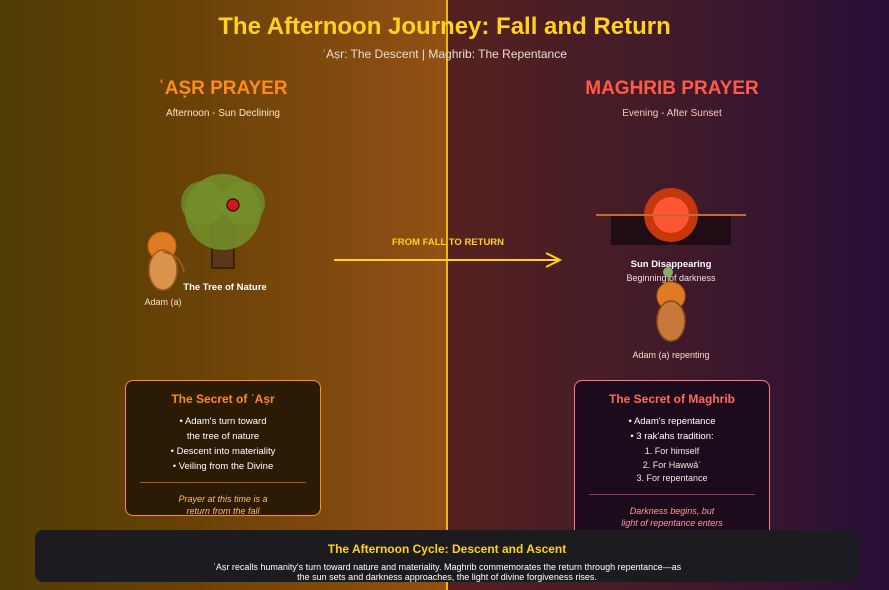  What do you see at coordinates (447, 295) in the screenshot?
I see `center-divider` at bounding box center [447, 295].